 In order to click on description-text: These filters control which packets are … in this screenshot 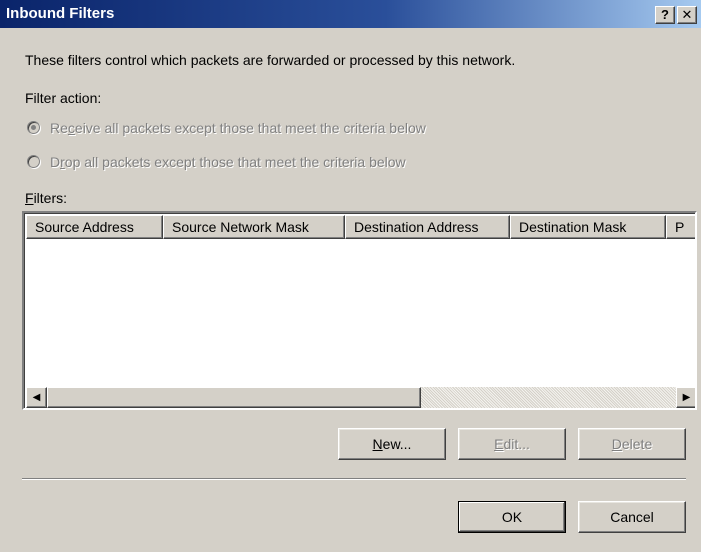, I will do `click(270, 60)`.